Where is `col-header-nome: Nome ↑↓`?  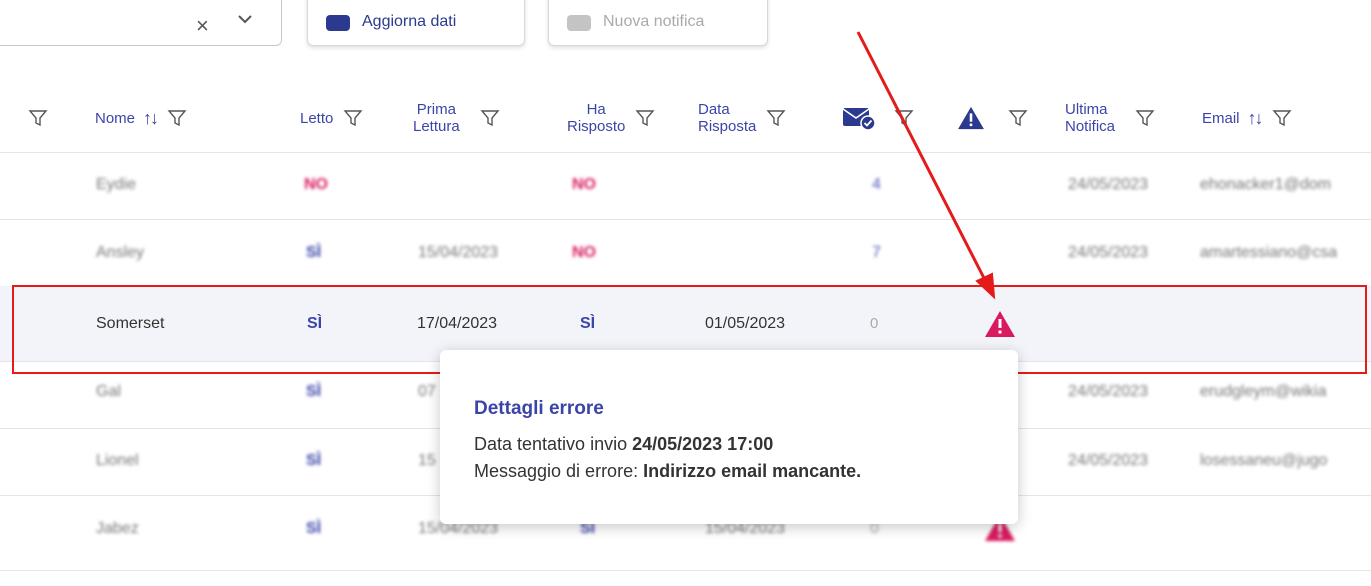 col-header-nome: Nome ↑↓ is located at coordinates (141, 118).